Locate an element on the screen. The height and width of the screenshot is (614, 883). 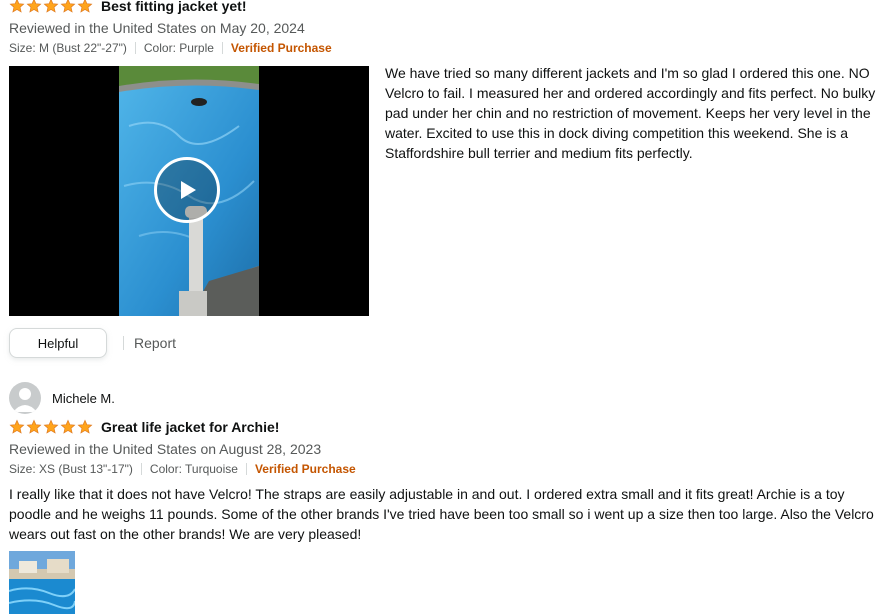
review-image is located at coordinates (42, 582).